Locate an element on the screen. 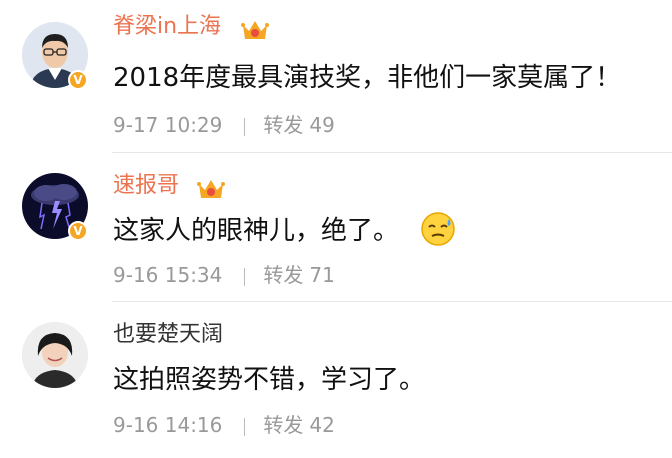 The height and width of the screenshot is (458, 672). comment-meta: 9-16 15:34 转发 71 is located at coordinates (224, 275).